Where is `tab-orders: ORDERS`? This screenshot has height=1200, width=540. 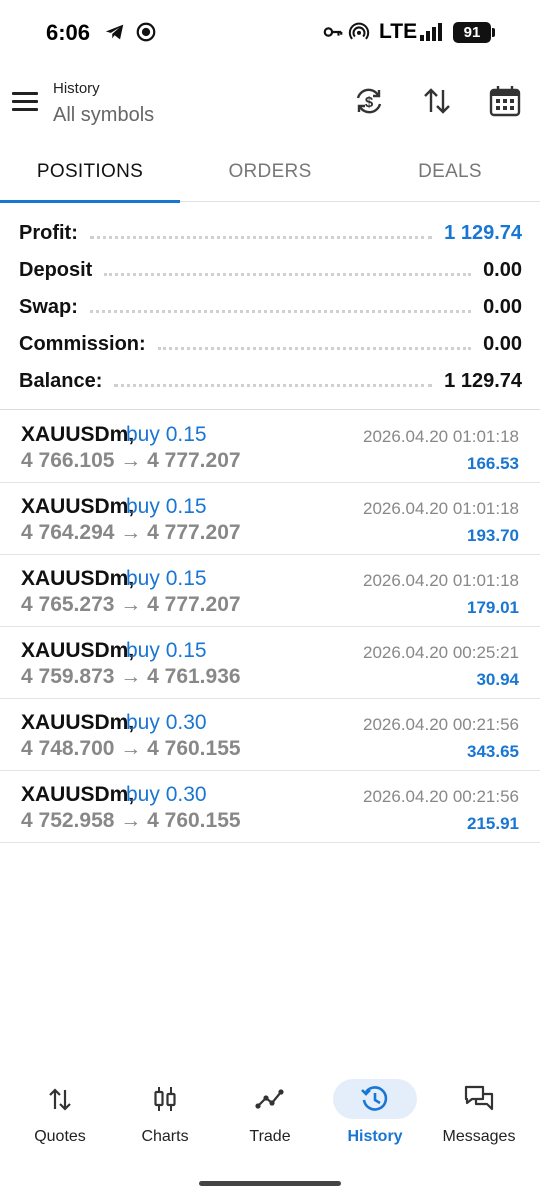 tab-orders: ORDERS is located at coordinates (270, 171).